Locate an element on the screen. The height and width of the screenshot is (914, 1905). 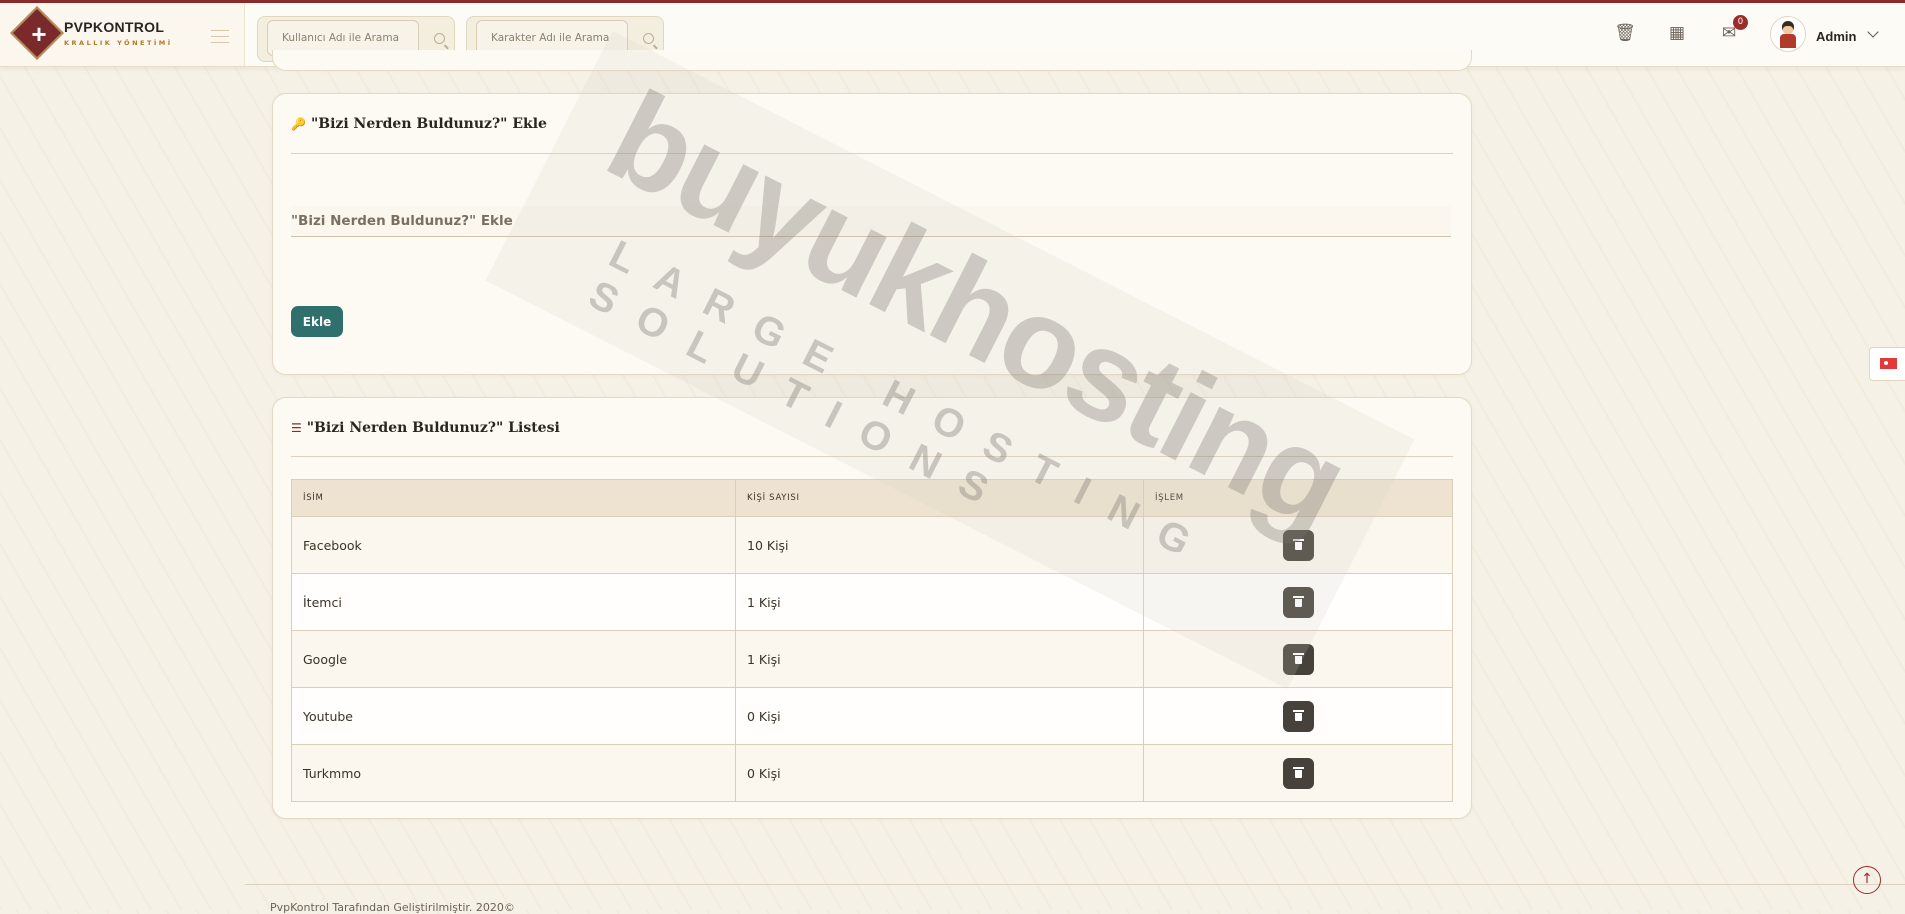
add-button: Ekle is located at coordinates (317, 321).